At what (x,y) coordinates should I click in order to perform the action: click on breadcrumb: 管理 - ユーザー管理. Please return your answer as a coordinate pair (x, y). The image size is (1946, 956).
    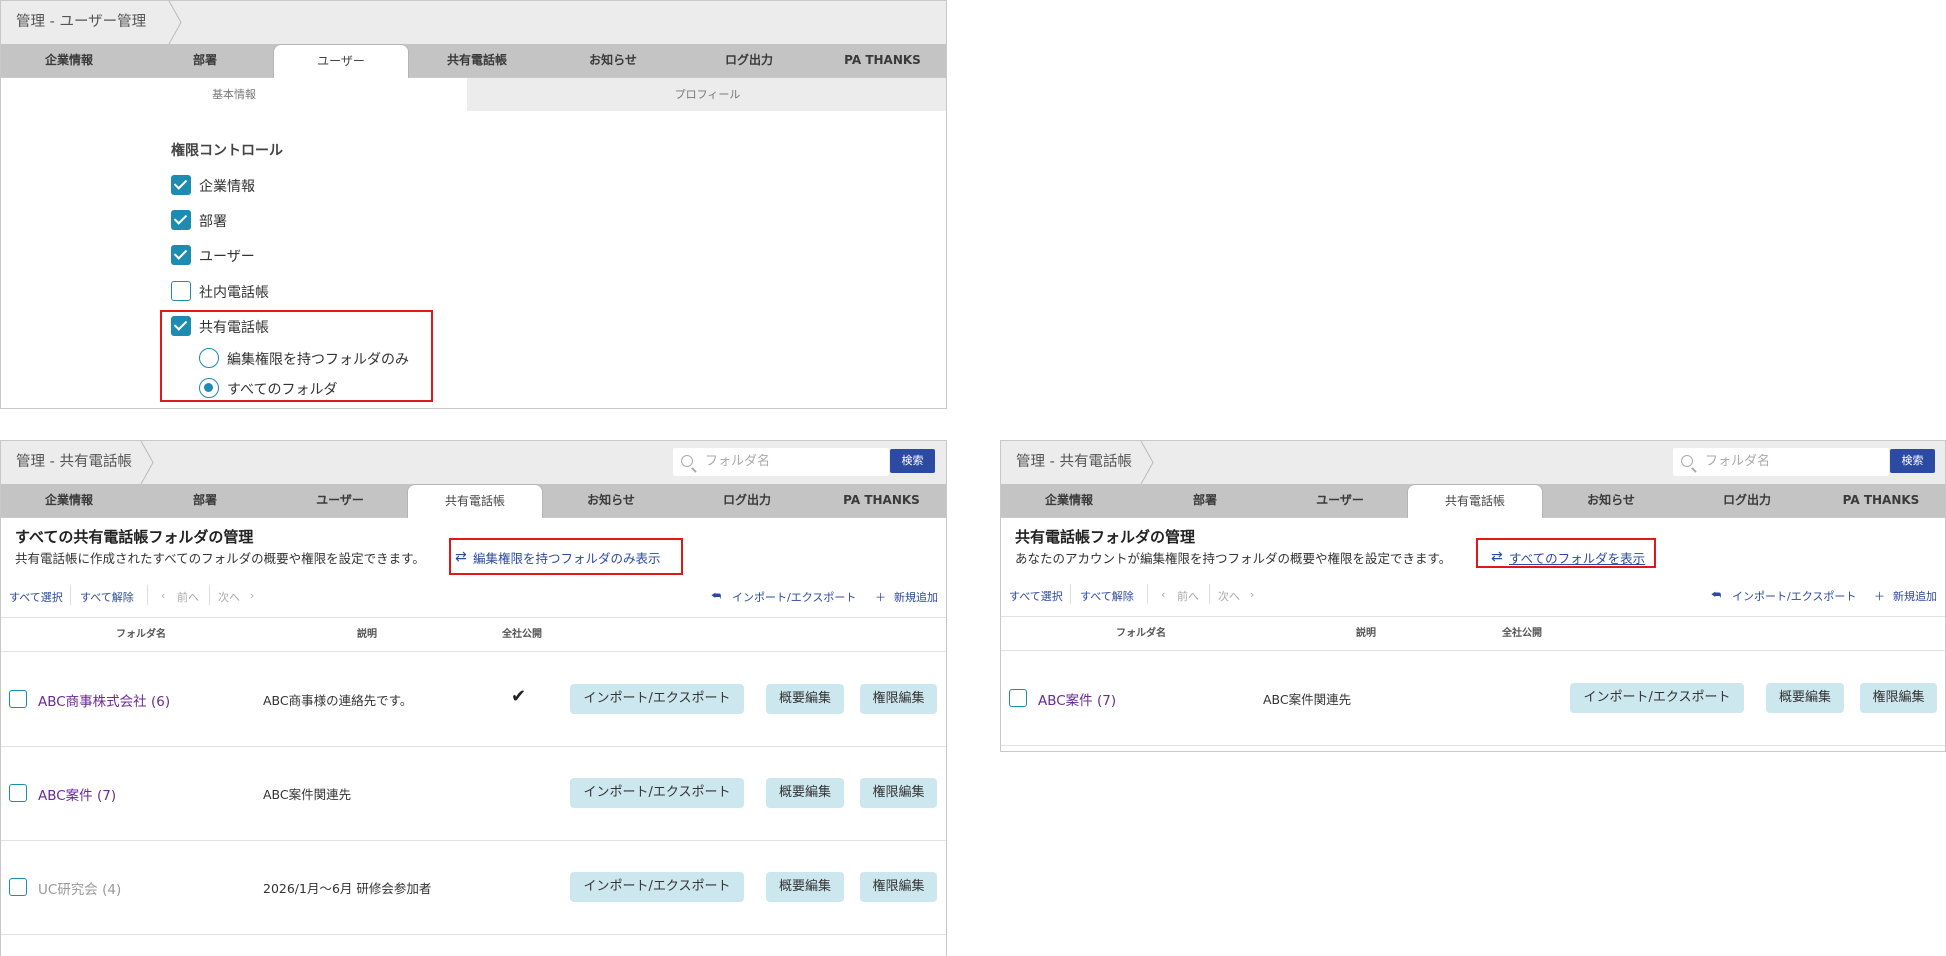
    Looking at the image, I should click on (81, 22).